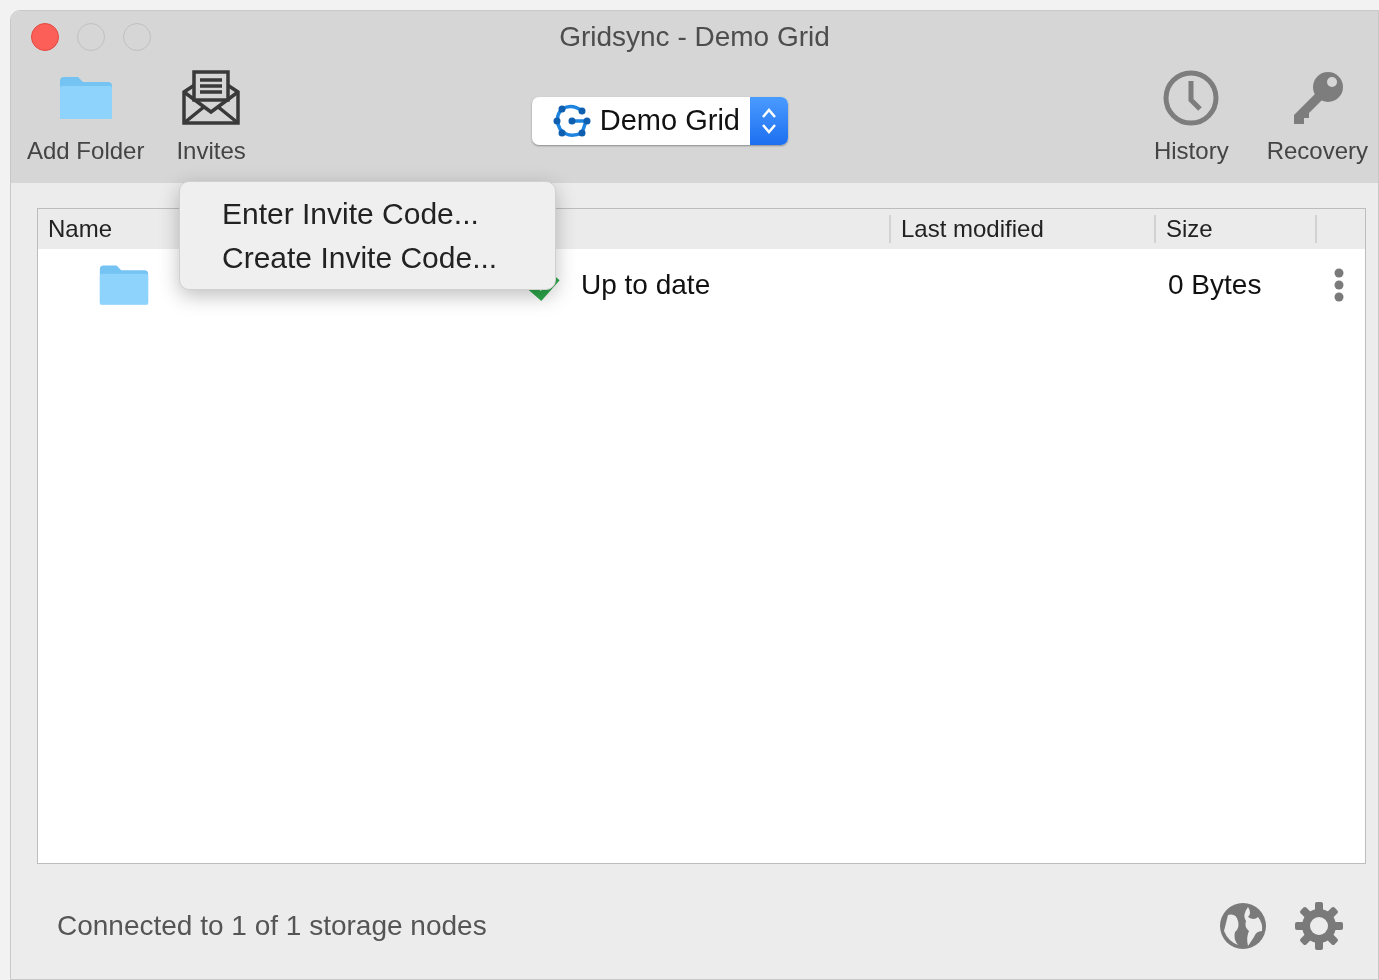 This screenshot has height=980, width=1379. What do you see at coordinates (211, 98) in the screenshot?
I see `envelope-icon` at bounding box center [211, 98].